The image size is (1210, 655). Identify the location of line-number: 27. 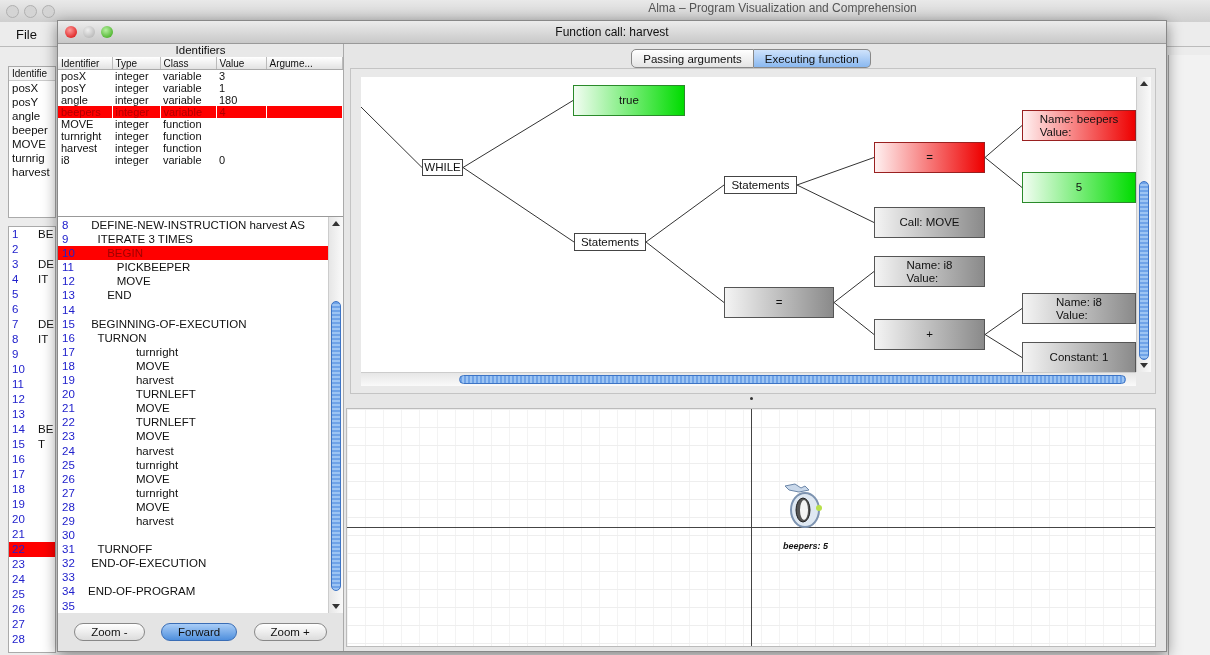
(68, 492).